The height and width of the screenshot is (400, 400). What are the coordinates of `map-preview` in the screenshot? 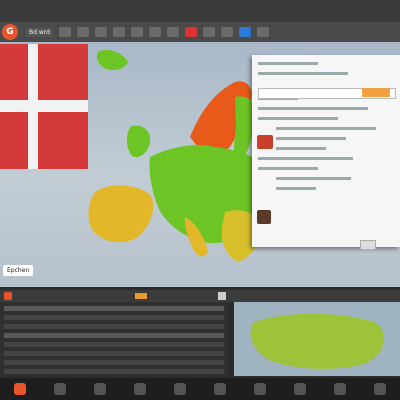 It's located at (317, 339).